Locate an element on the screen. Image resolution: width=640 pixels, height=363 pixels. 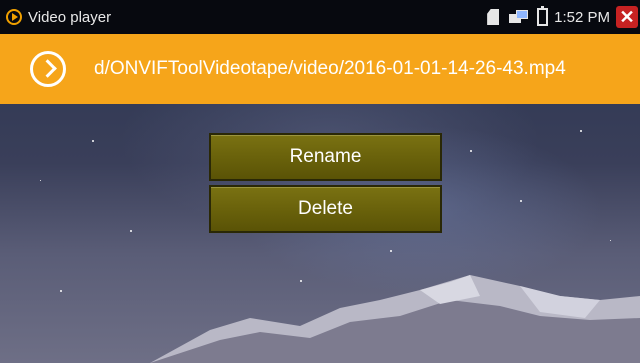
rename-button: Rename is located at coordinates (325, 157).